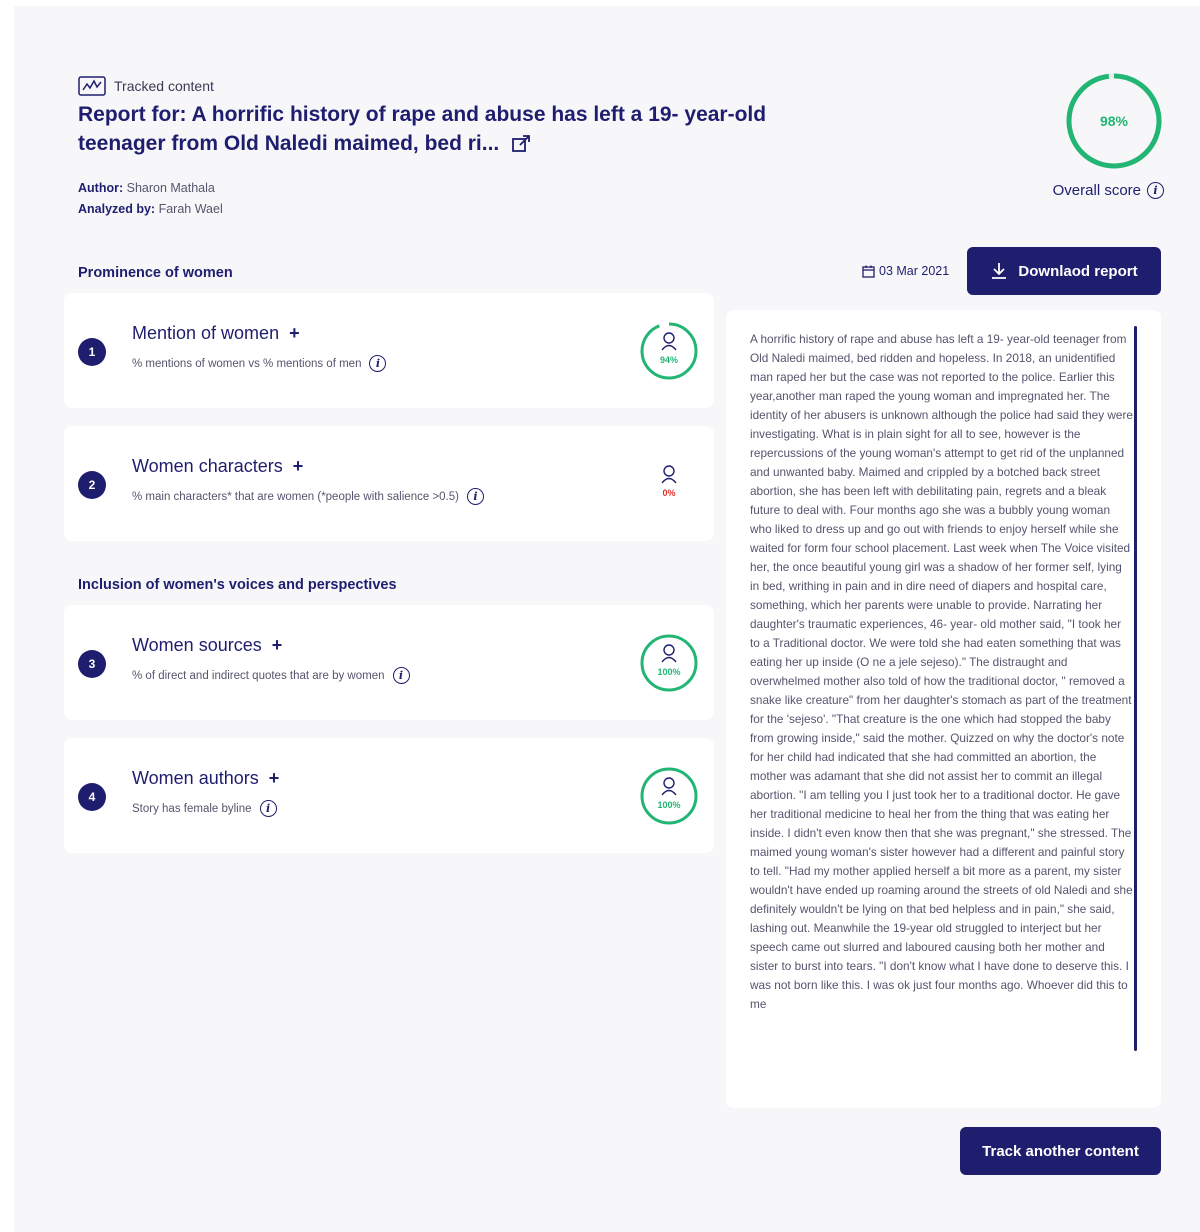  What do you see at coordinates (1135, 688) in the screenshot?
I see `article-scrollbar` at bounding box center [1135, 688].